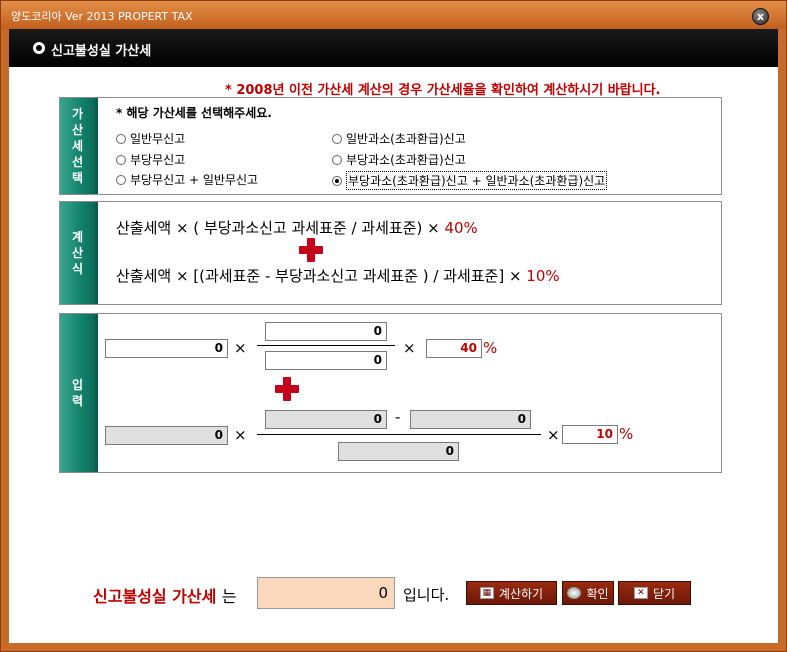 Image resolution: width=787 pixels, height=652 pixels. I want to click on option-label: 부당과소(초과환급)신고, so click(406, 160).